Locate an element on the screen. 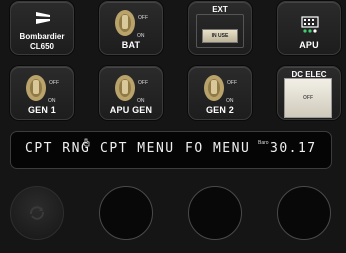 The height and width of the screenshot is (253, 346). apu-button: APU is located at coordinates (309, 28).